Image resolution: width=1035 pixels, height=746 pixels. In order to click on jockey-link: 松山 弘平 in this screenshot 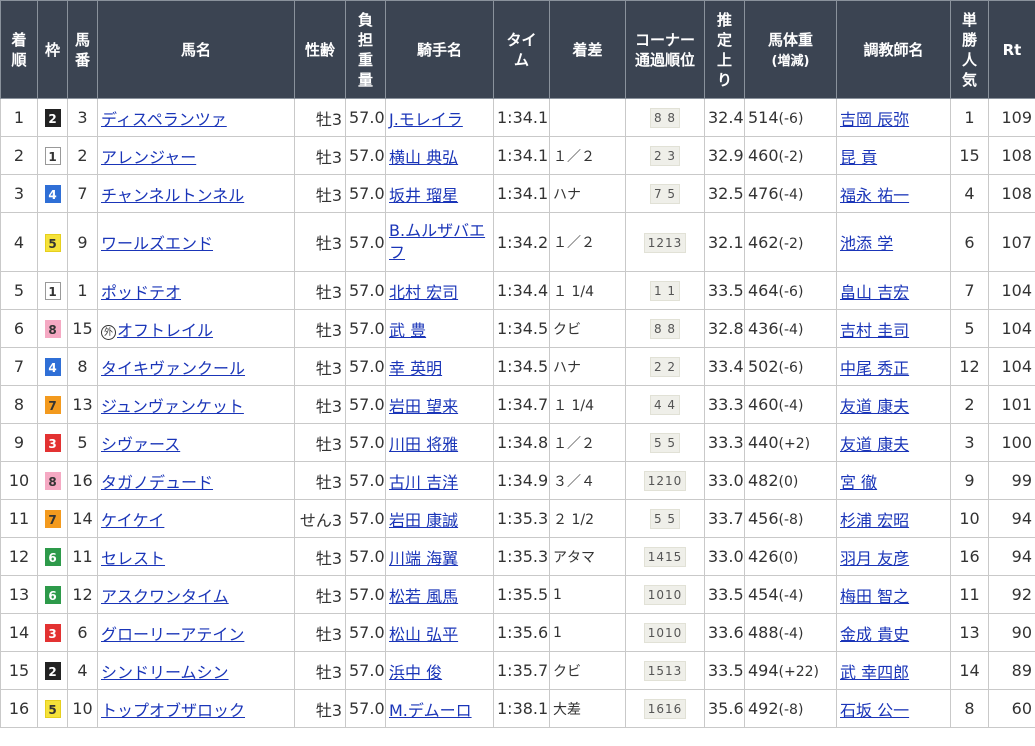, I will do `click(423, 634)`.